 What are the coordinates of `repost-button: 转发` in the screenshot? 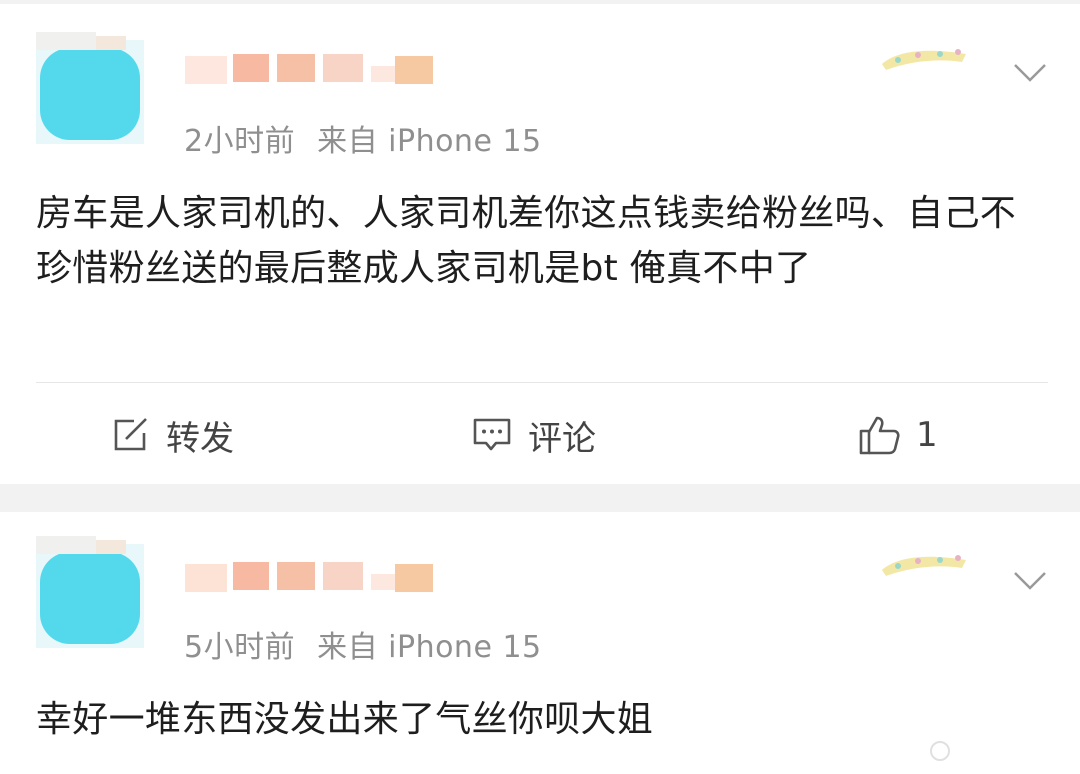 It's located at (173, 435).